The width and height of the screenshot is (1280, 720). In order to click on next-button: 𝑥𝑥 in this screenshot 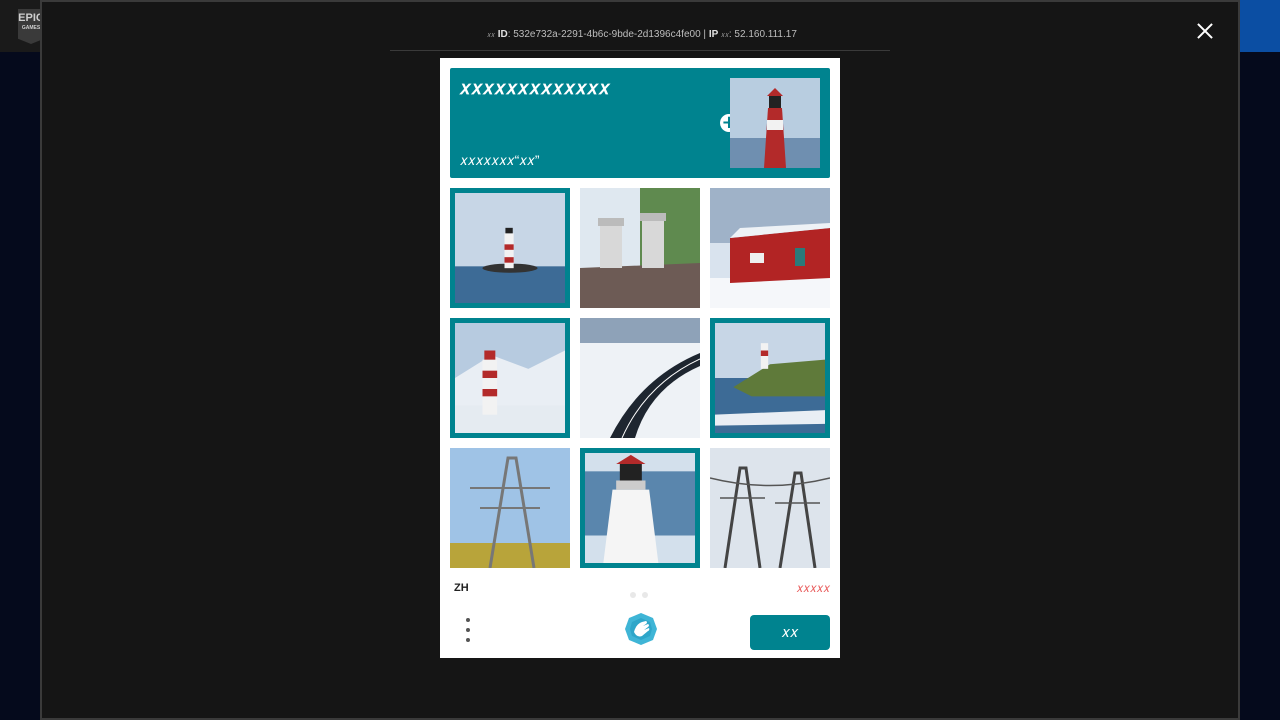, I will do `click(790, 632)`.